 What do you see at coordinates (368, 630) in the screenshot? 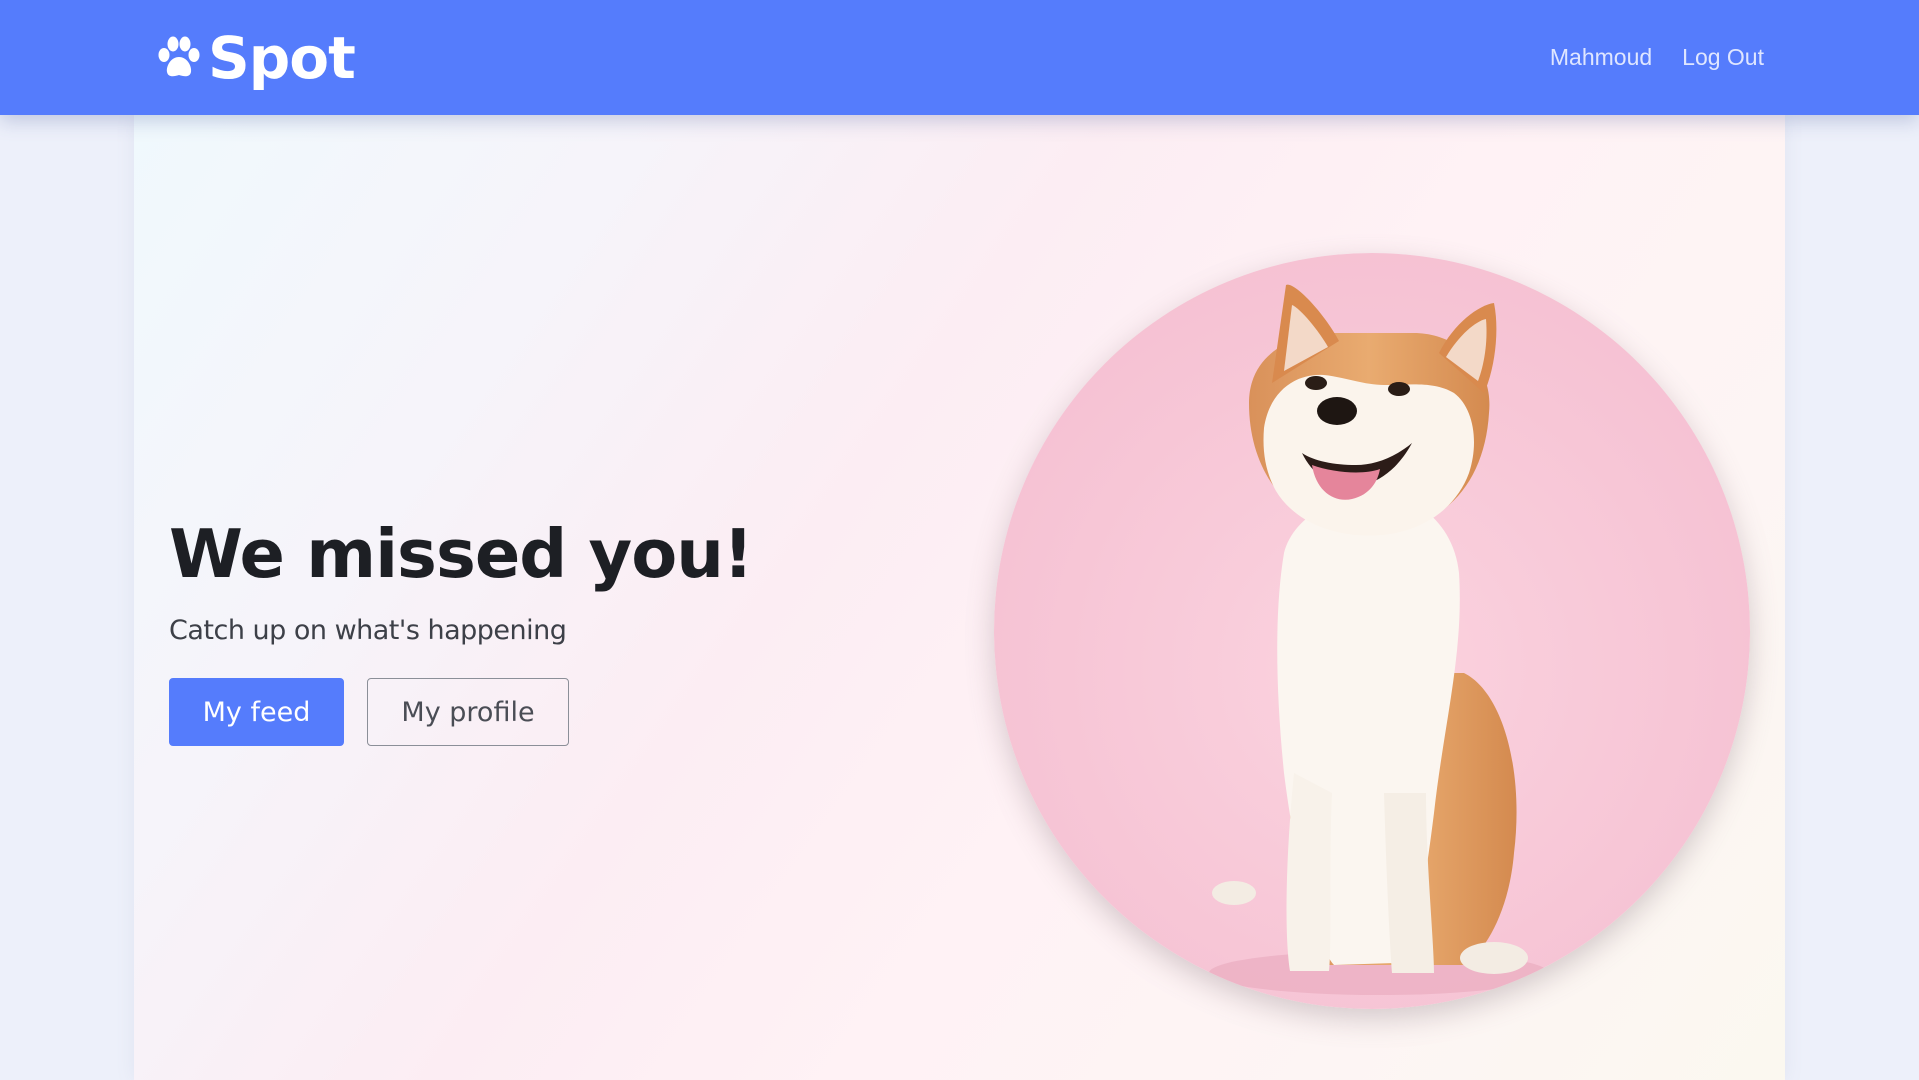
I see `hero-subheadline: Catch up on what's happening` at bounding box center [368, 630].